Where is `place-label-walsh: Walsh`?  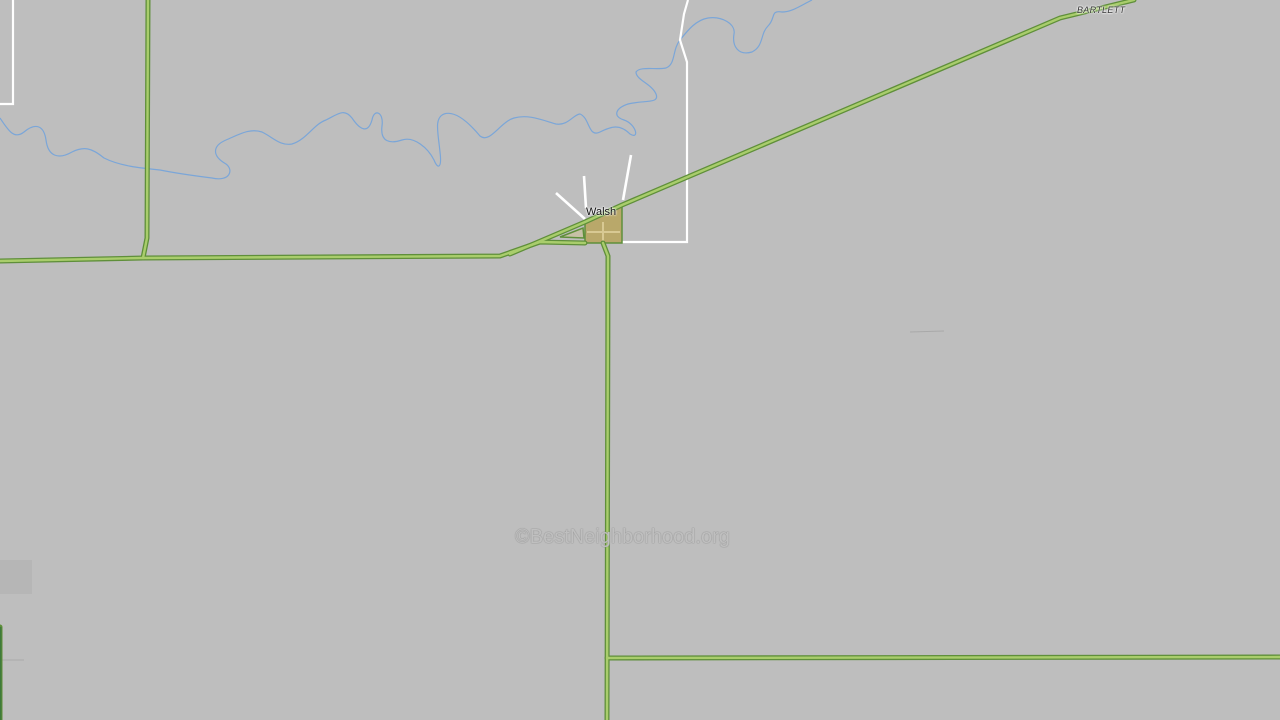 place-label-walsh: Walsh is located at coordinates (601, 212).